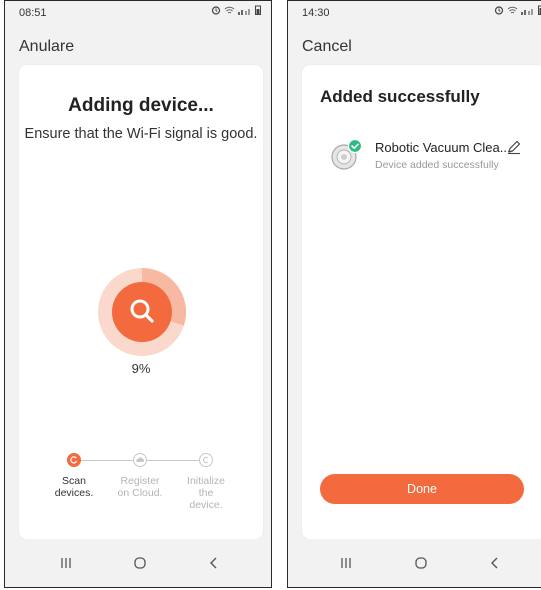  What do you see at coordinates (46, 47) in the screenshot?
I see `cancel-button: Anulare` at bounding box center [46, 47].